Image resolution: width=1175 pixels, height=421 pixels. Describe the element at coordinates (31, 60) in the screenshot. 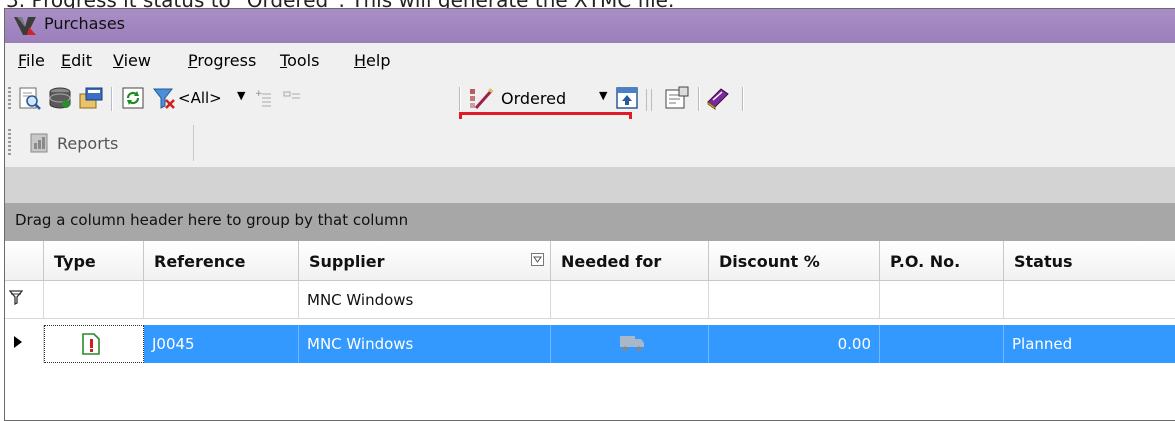

I see `menu-file: File` at that location.